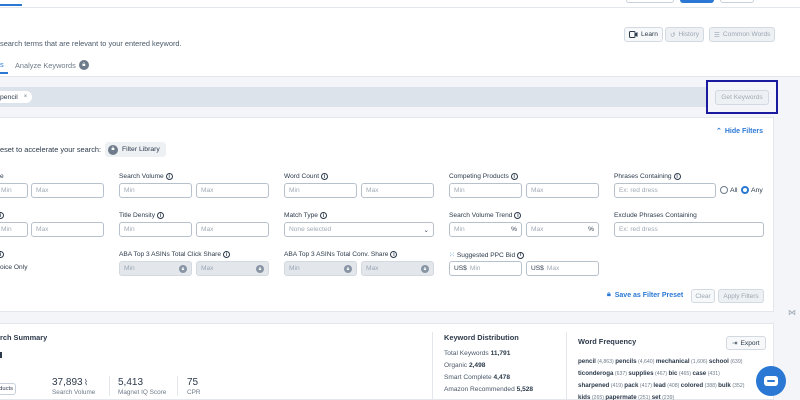 The image size is (800, 400). What do you see at coordinates (8, 389) in the screenshot?
I see `products-button: oducts` at bounding box center [8, 389].